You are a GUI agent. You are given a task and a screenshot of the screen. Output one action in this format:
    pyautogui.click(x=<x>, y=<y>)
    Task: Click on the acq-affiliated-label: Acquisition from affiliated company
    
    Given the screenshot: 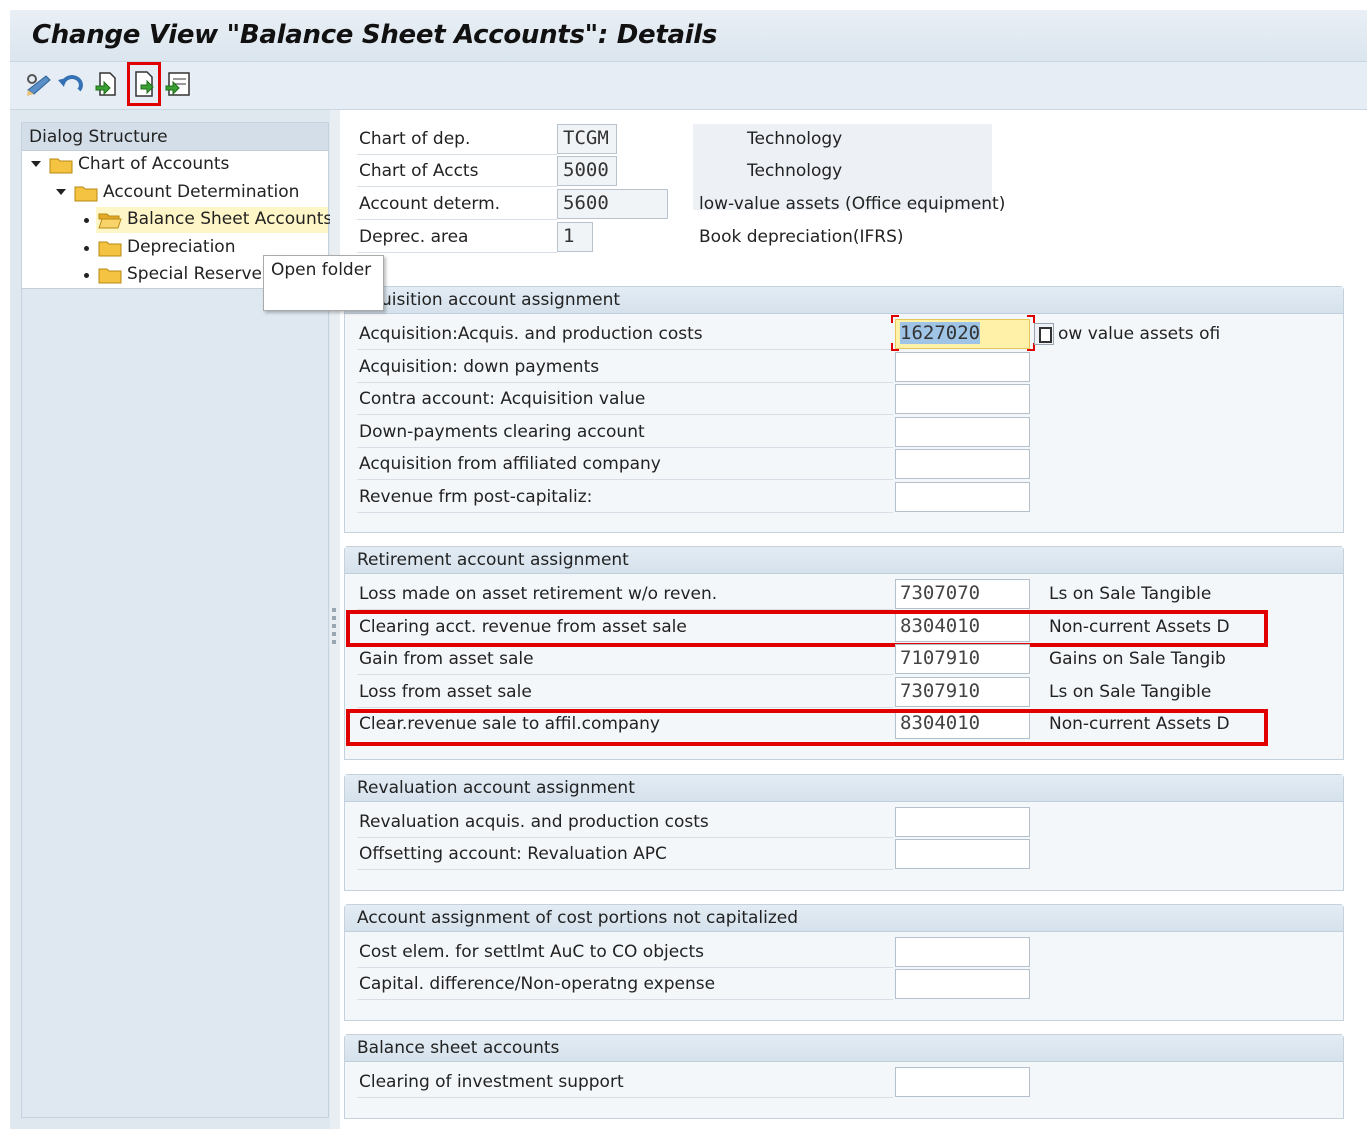 What is the action you would take?
    pyautogui.click(x=510, y=464)
    